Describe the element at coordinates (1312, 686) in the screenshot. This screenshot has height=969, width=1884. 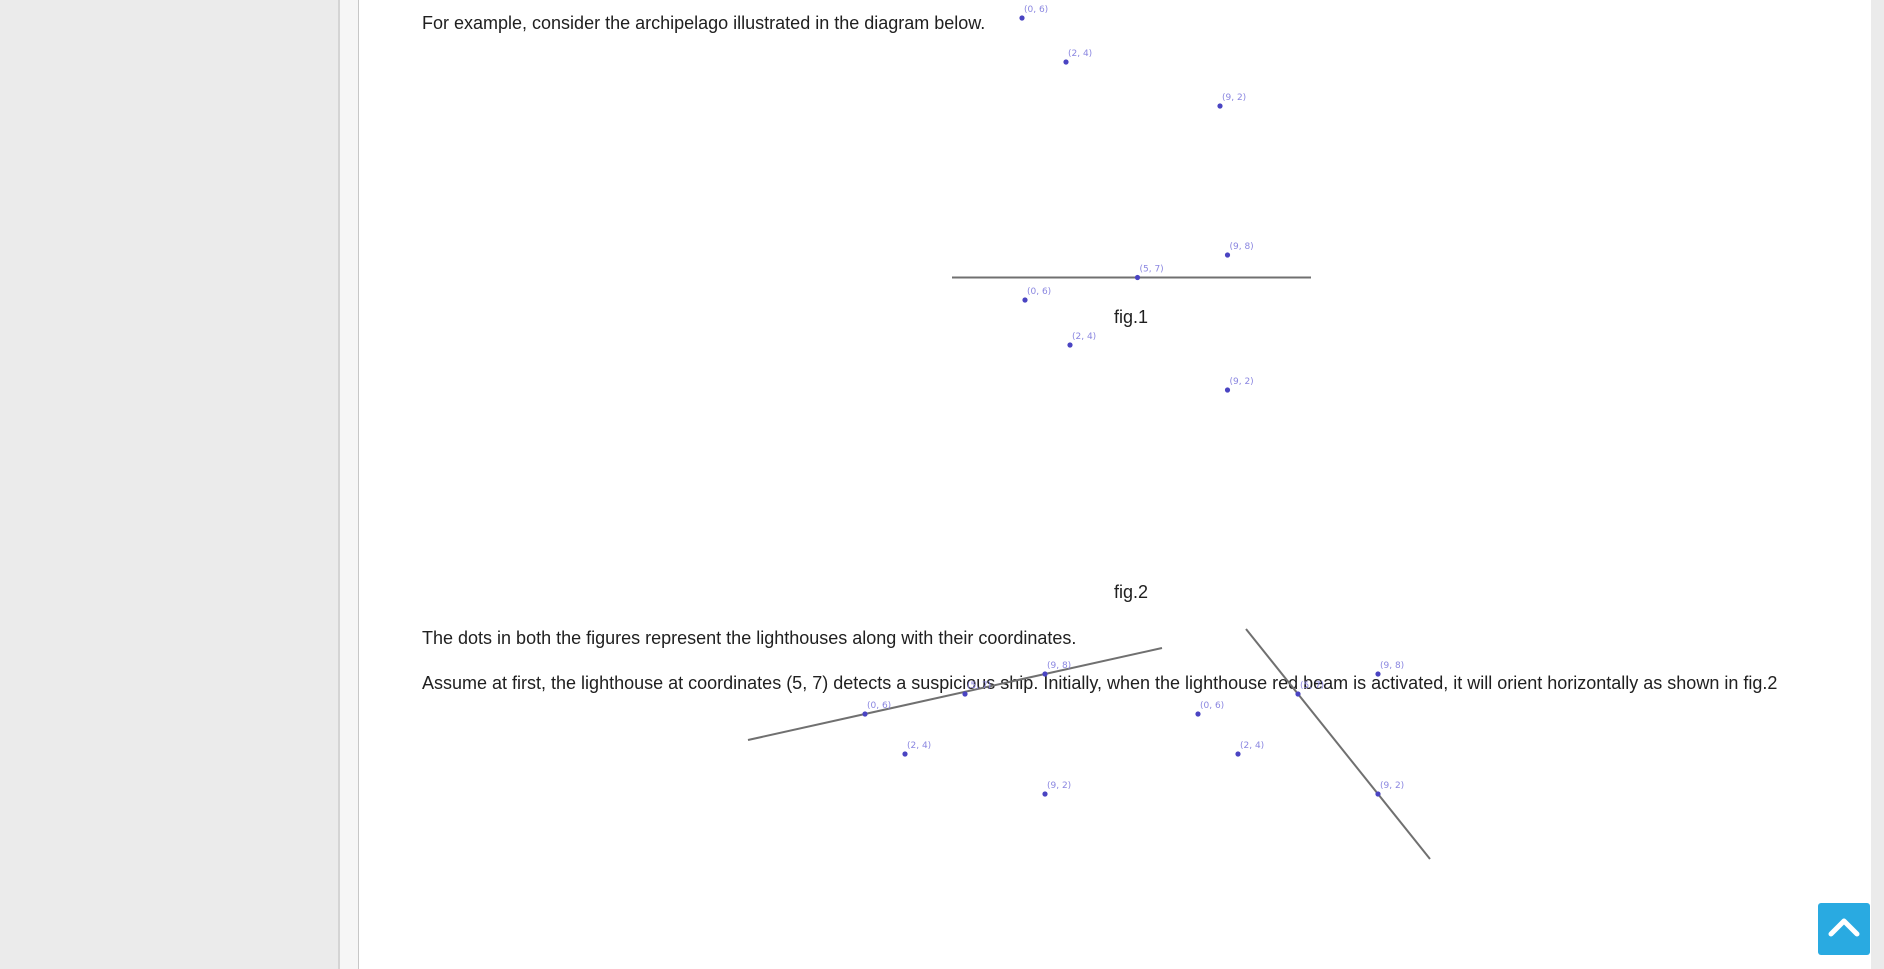
I see `lighthouse-label: (5, 7)` at that location.